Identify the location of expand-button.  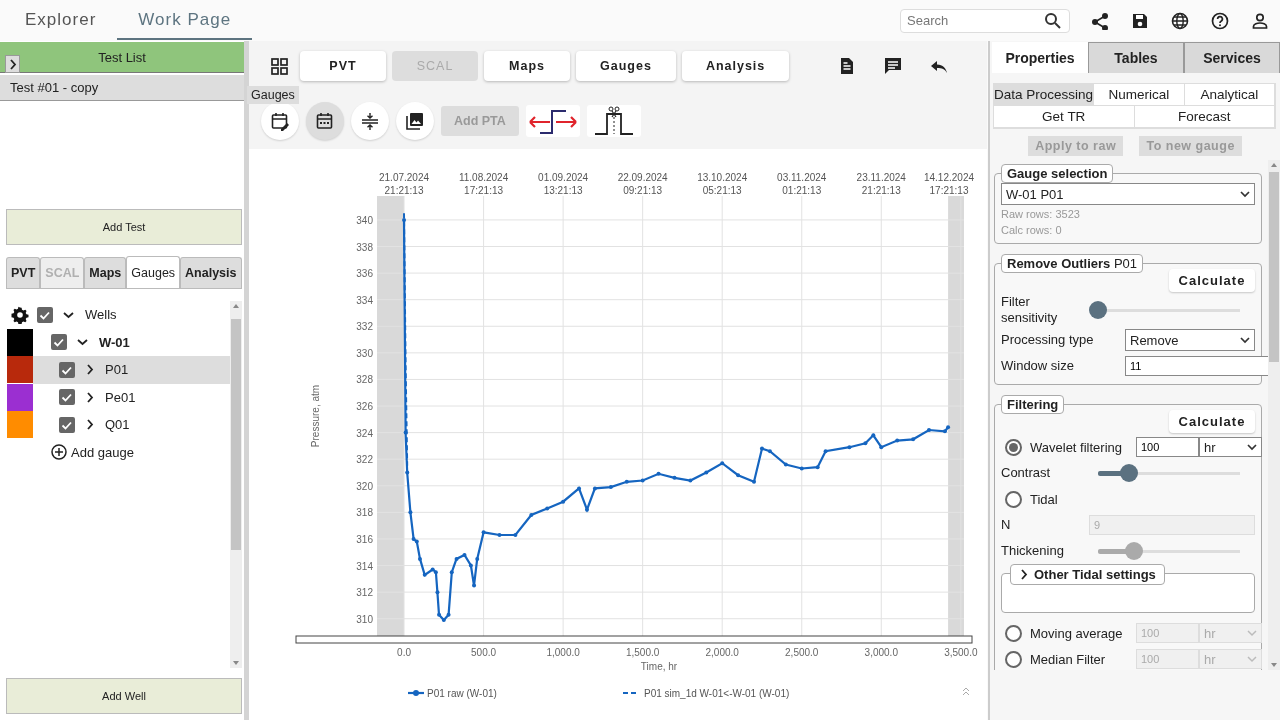
(12, 64).